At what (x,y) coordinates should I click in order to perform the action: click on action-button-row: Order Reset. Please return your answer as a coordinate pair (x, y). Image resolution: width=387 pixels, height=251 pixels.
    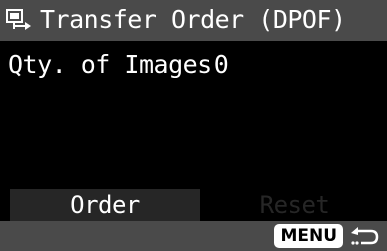
    Looking at the image, I should click on (193, 205).